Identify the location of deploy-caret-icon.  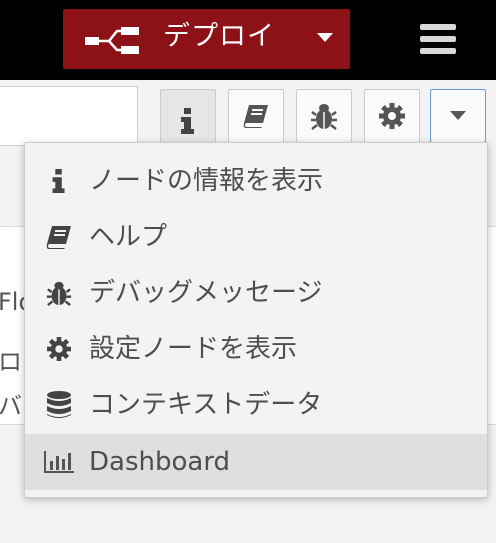
(325, 37).